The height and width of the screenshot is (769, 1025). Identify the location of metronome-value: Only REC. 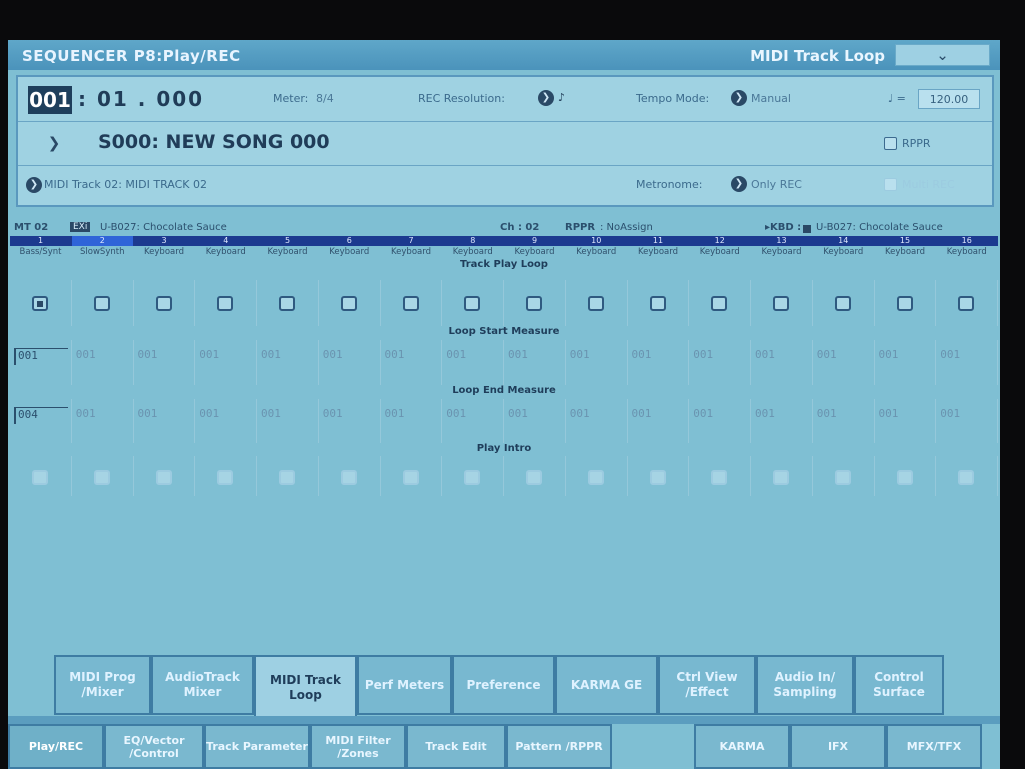
(776, 184).